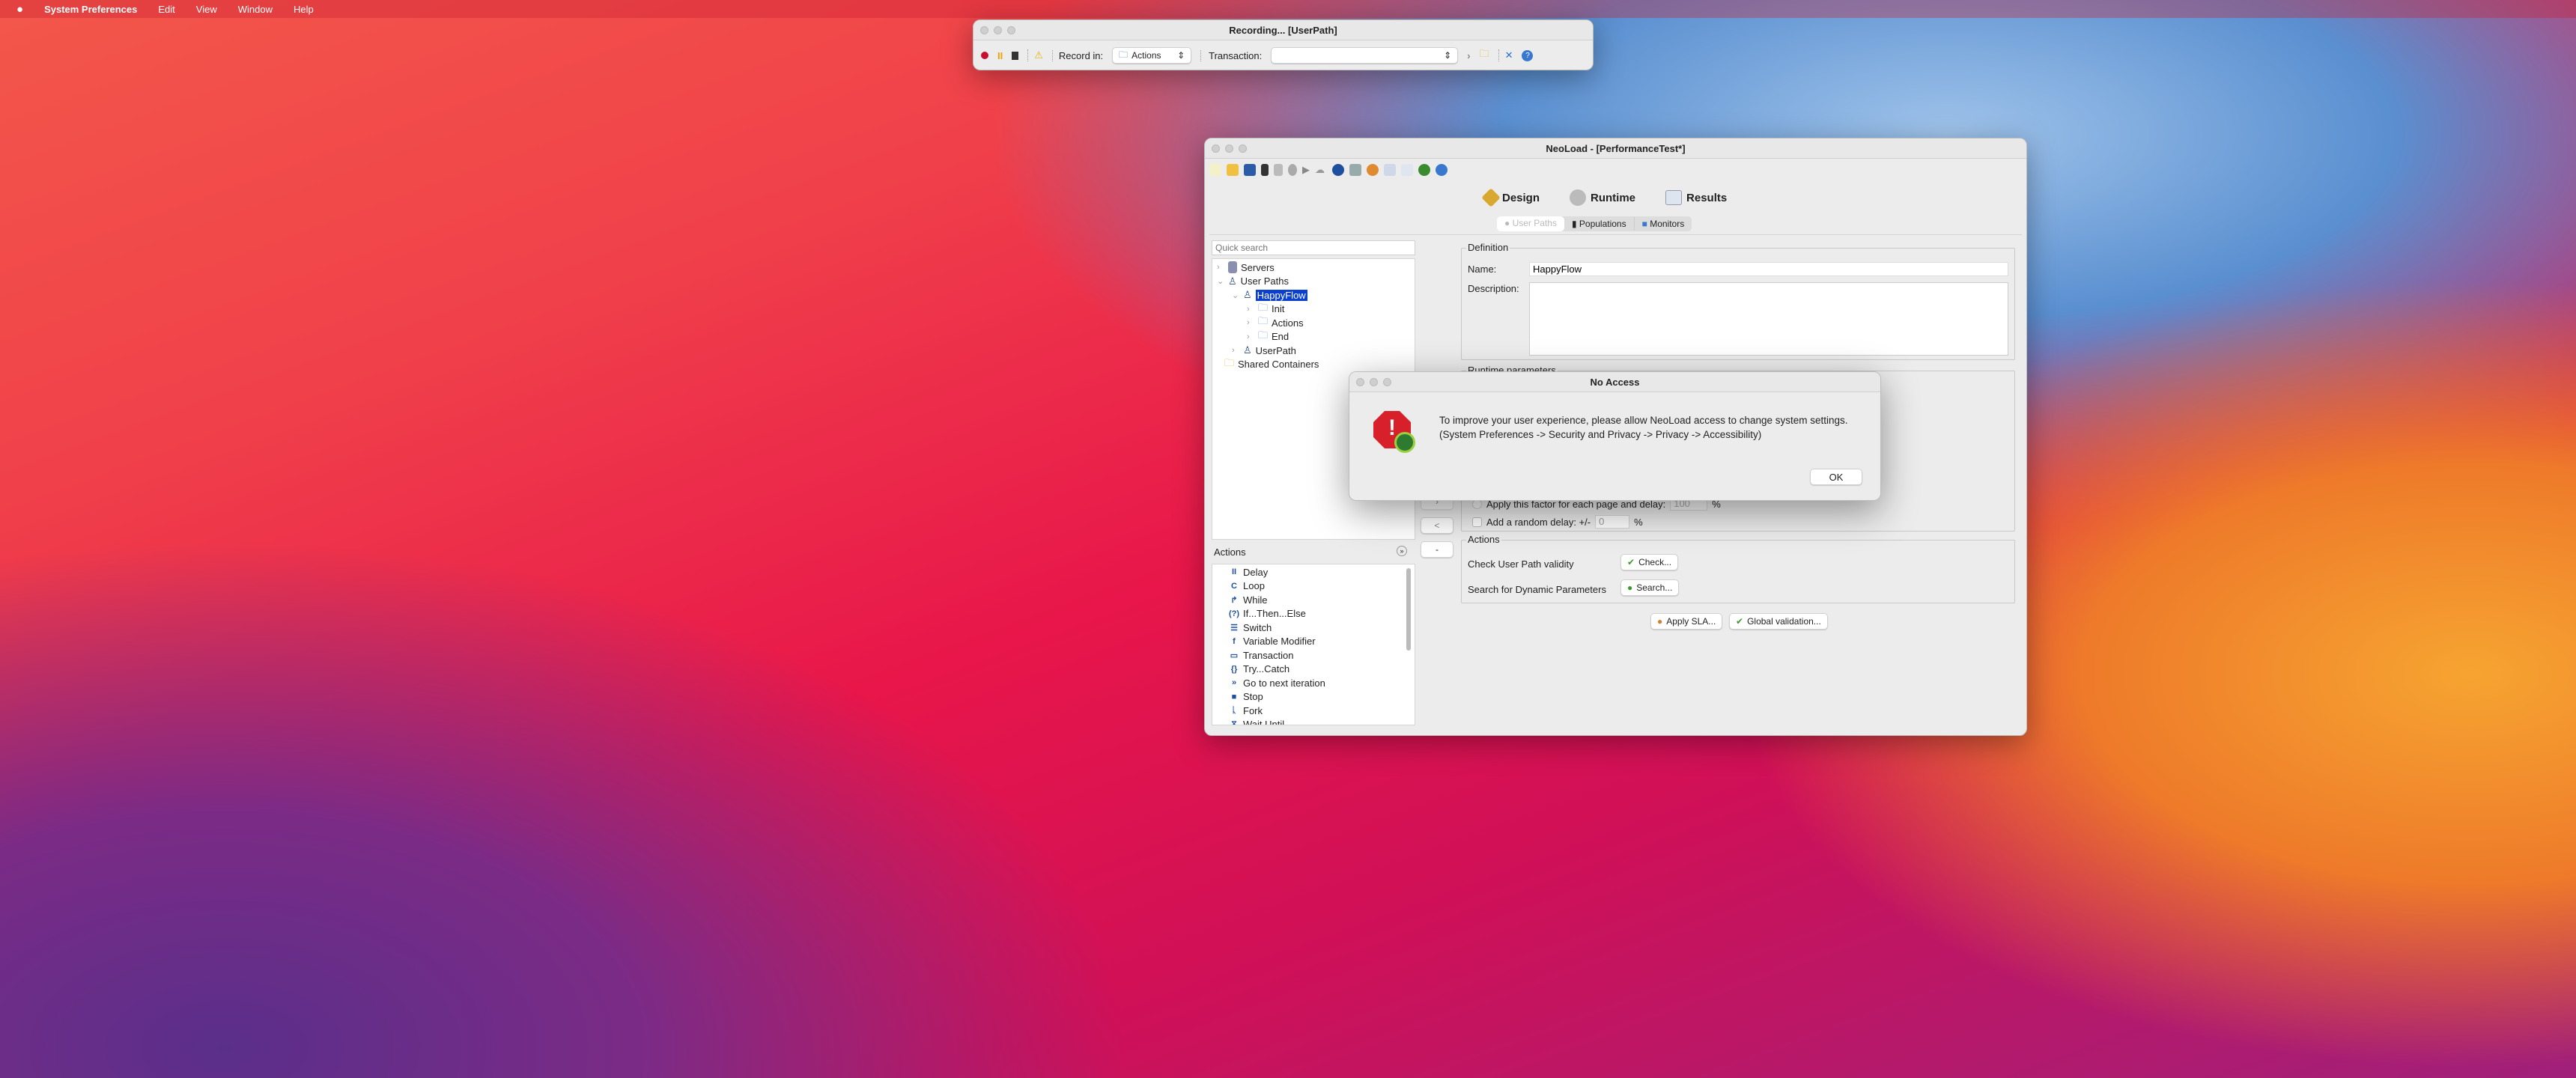 The image size is (2576, 1078). I want to click on action-item: ☰ Switch, so click(1313, 628).